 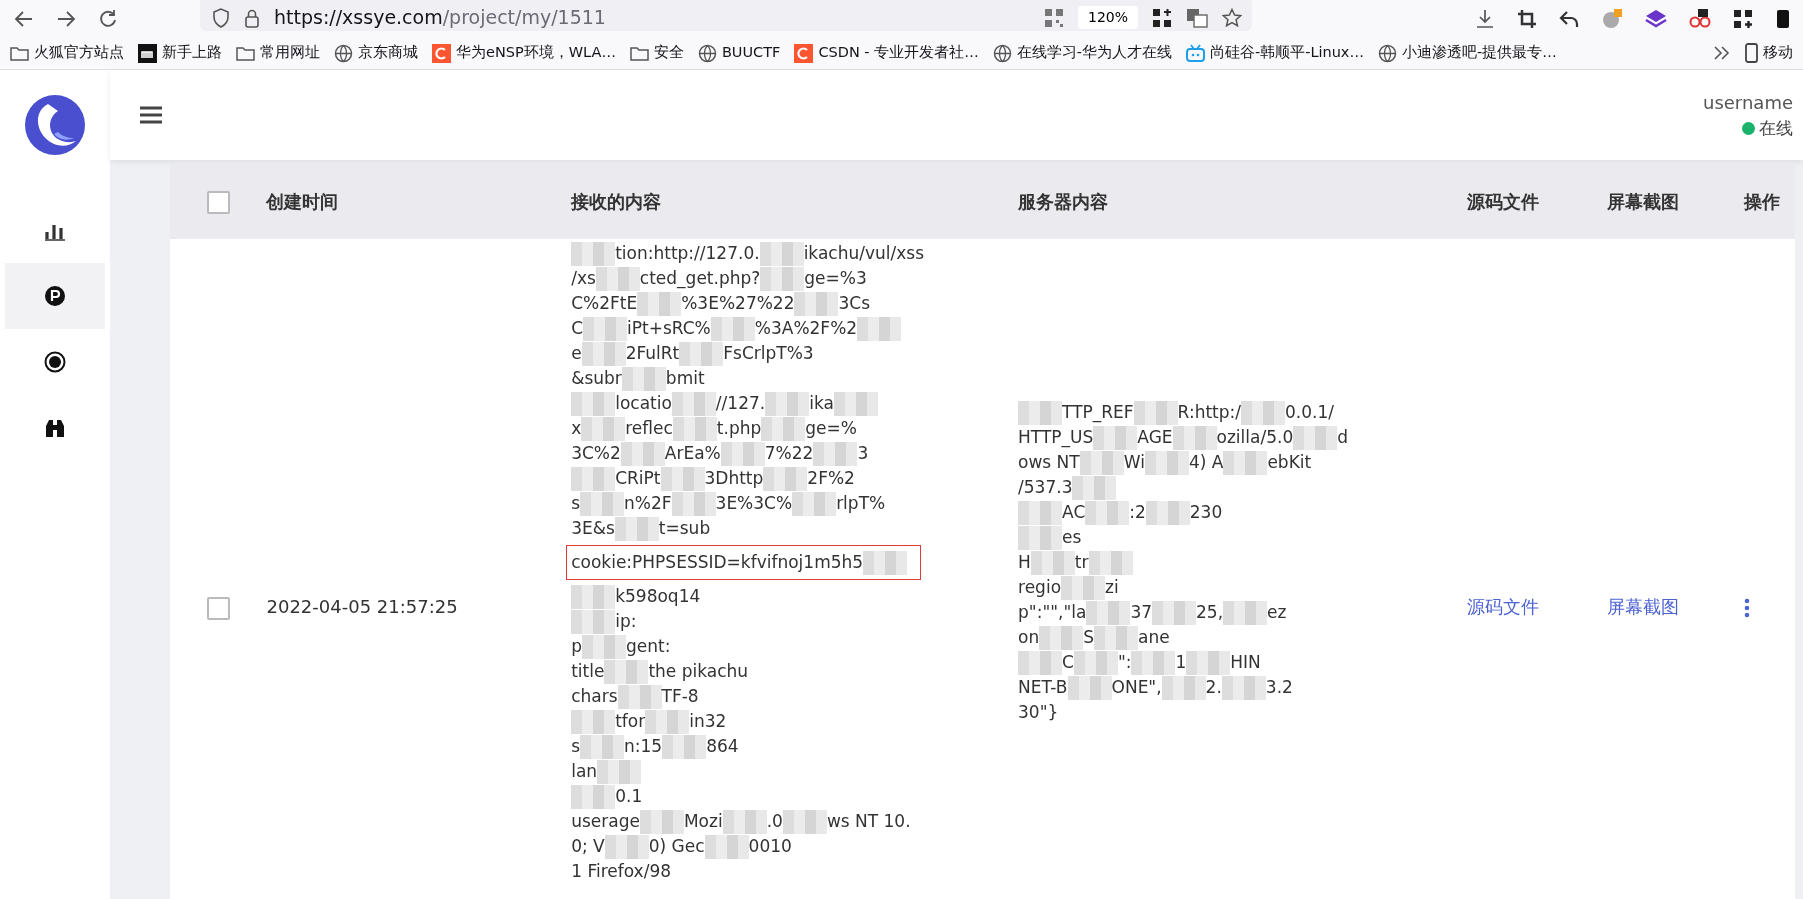 I want to click on row-checkbox, so click(x=218, y=608).